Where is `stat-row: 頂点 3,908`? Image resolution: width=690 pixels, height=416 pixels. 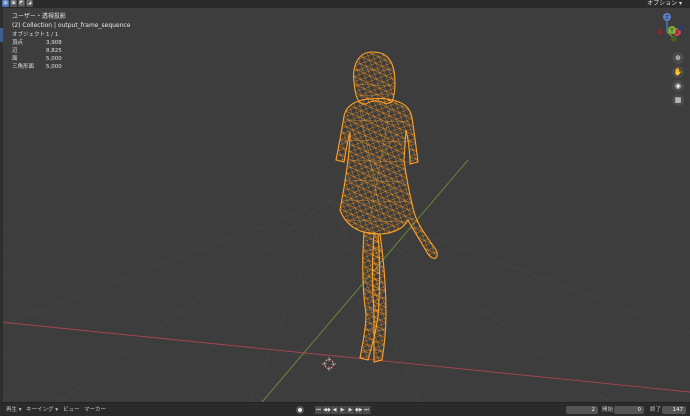
stat-row: 頂点 3,908 is located at coordinates (37, 43).